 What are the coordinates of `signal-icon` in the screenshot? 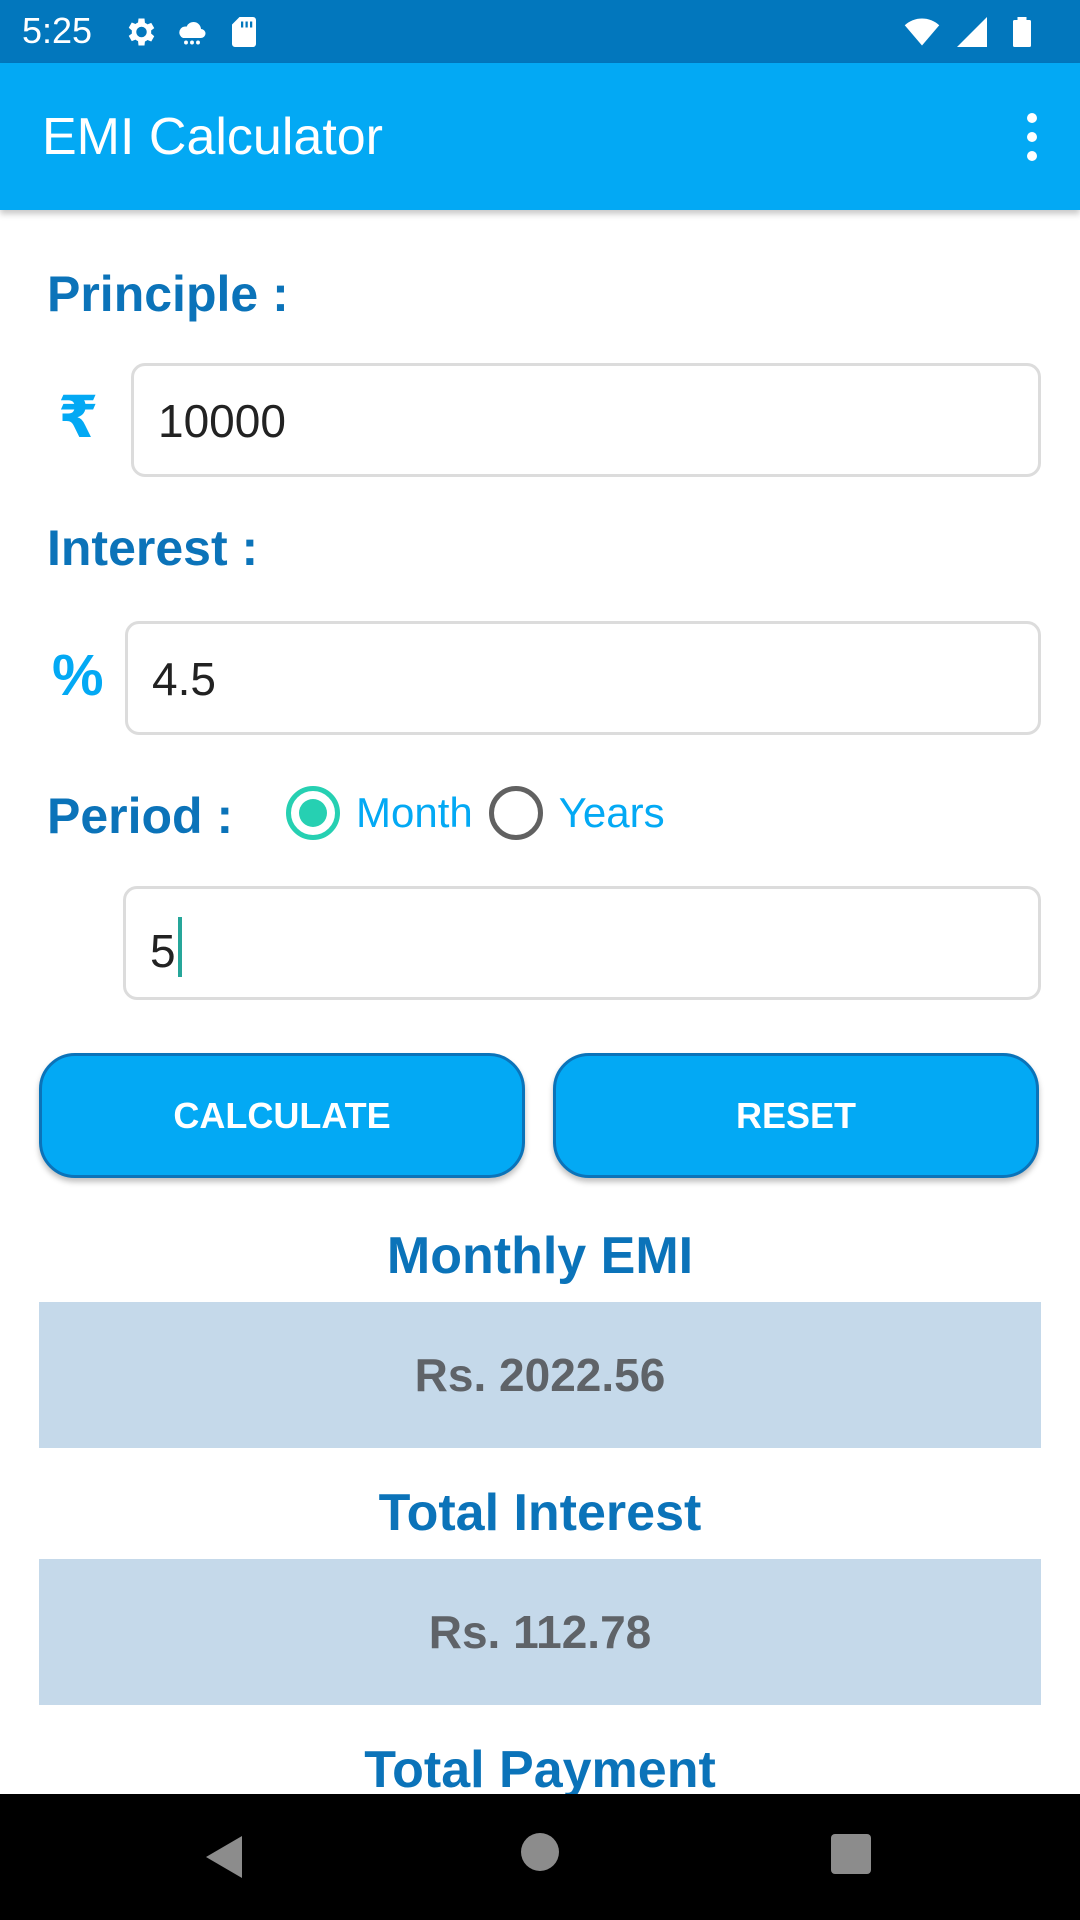 It's located at (972, 32).